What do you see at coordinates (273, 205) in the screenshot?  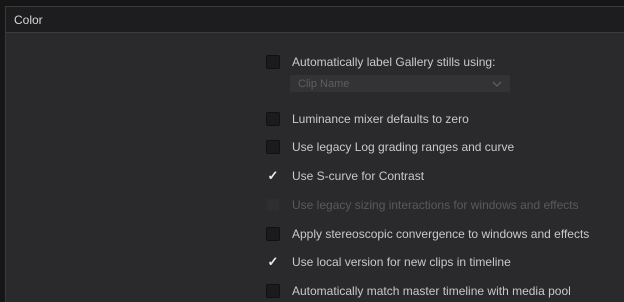 I see `legacy-sizing-checkbox` at bounding box center [273, 205].